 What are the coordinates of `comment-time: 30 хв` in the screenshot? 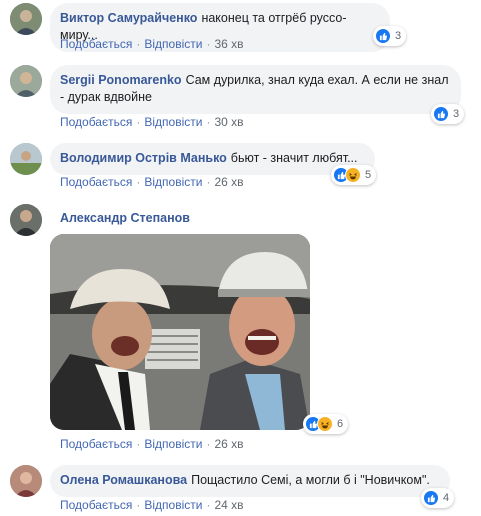 It's located at (228, 122).